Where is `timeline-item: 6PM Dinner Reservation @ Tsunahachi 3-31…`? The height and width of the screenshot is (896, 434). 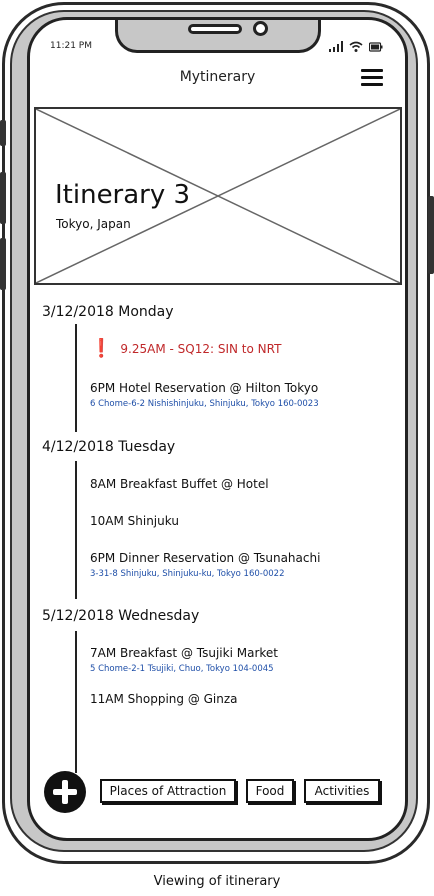 timeline-item: 6PM Dinner Reservation @ Tsunahachi 3-31… is located at coordinates (205, 565).